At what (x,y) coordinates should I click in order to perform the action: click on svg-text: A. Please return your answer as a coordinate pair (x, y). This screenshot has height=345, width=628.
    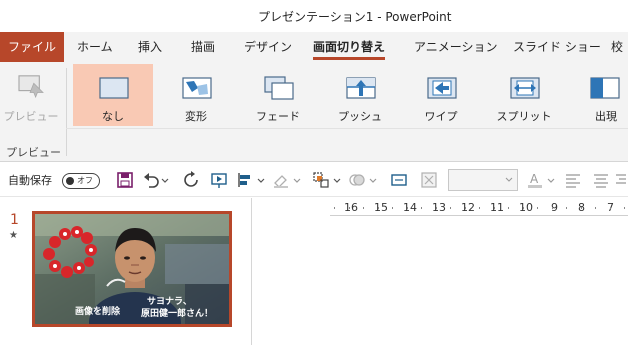
    Looking at the image, I should click on (534, 179).